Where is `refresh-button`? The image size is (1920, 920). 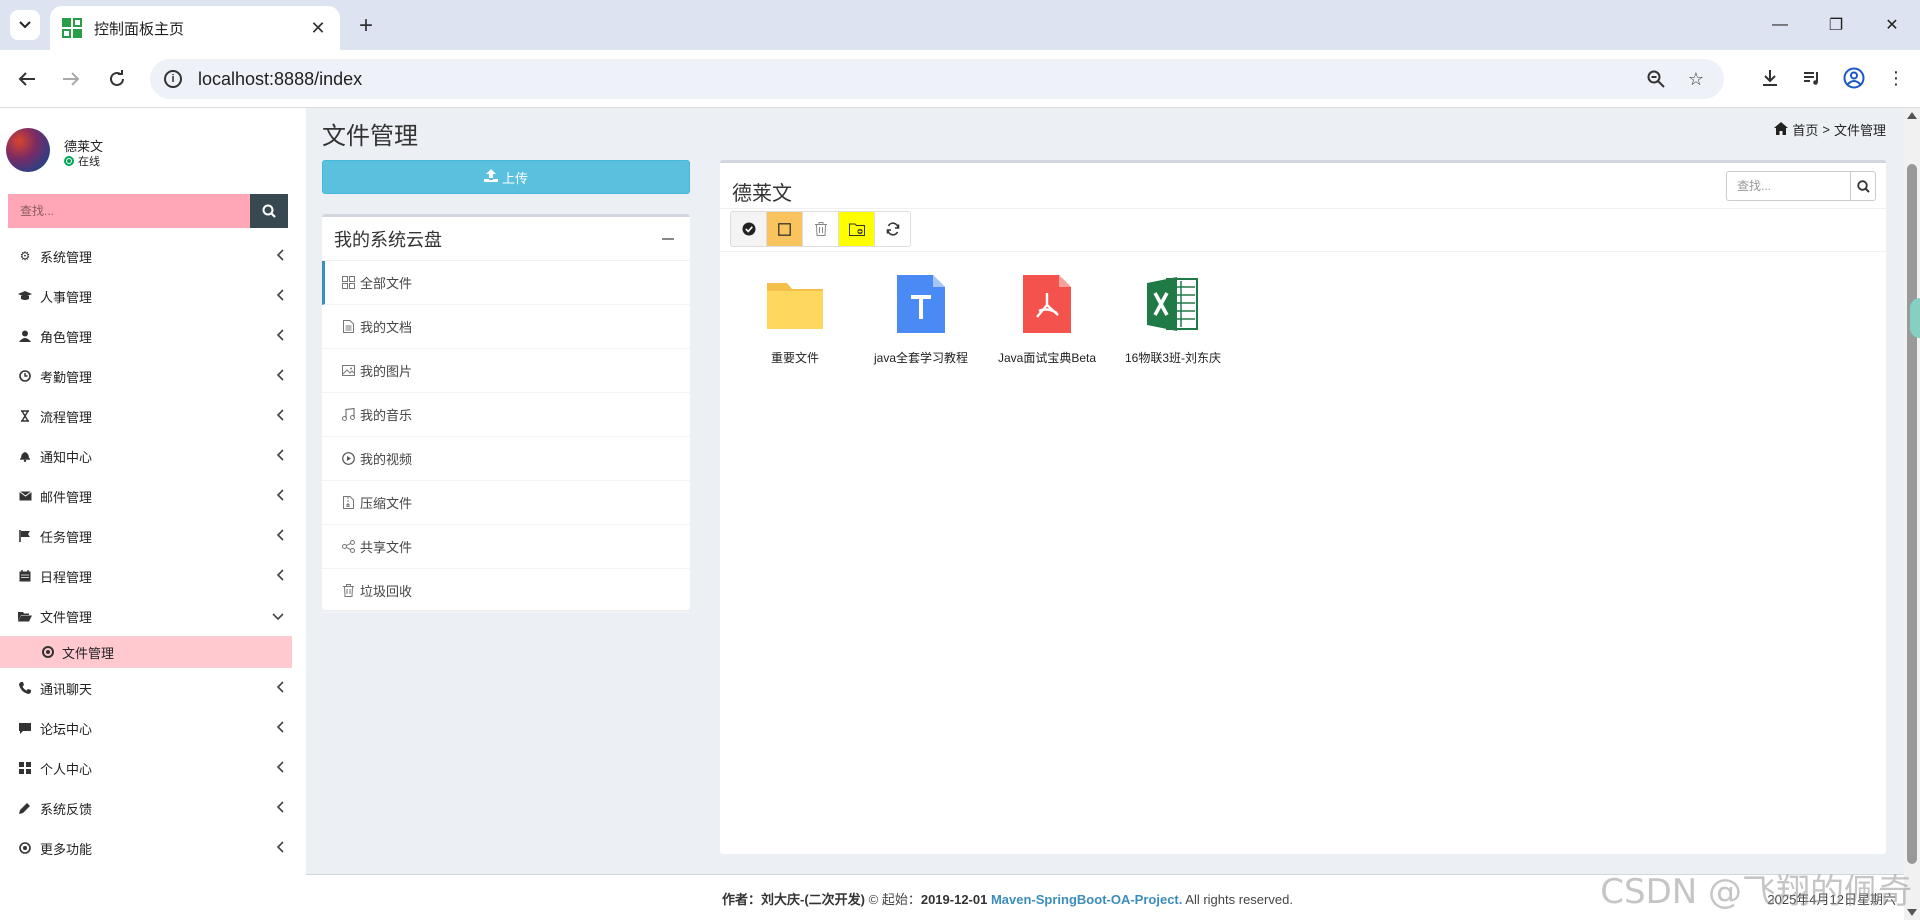 refresh-button is located at coordinates (892, 229).